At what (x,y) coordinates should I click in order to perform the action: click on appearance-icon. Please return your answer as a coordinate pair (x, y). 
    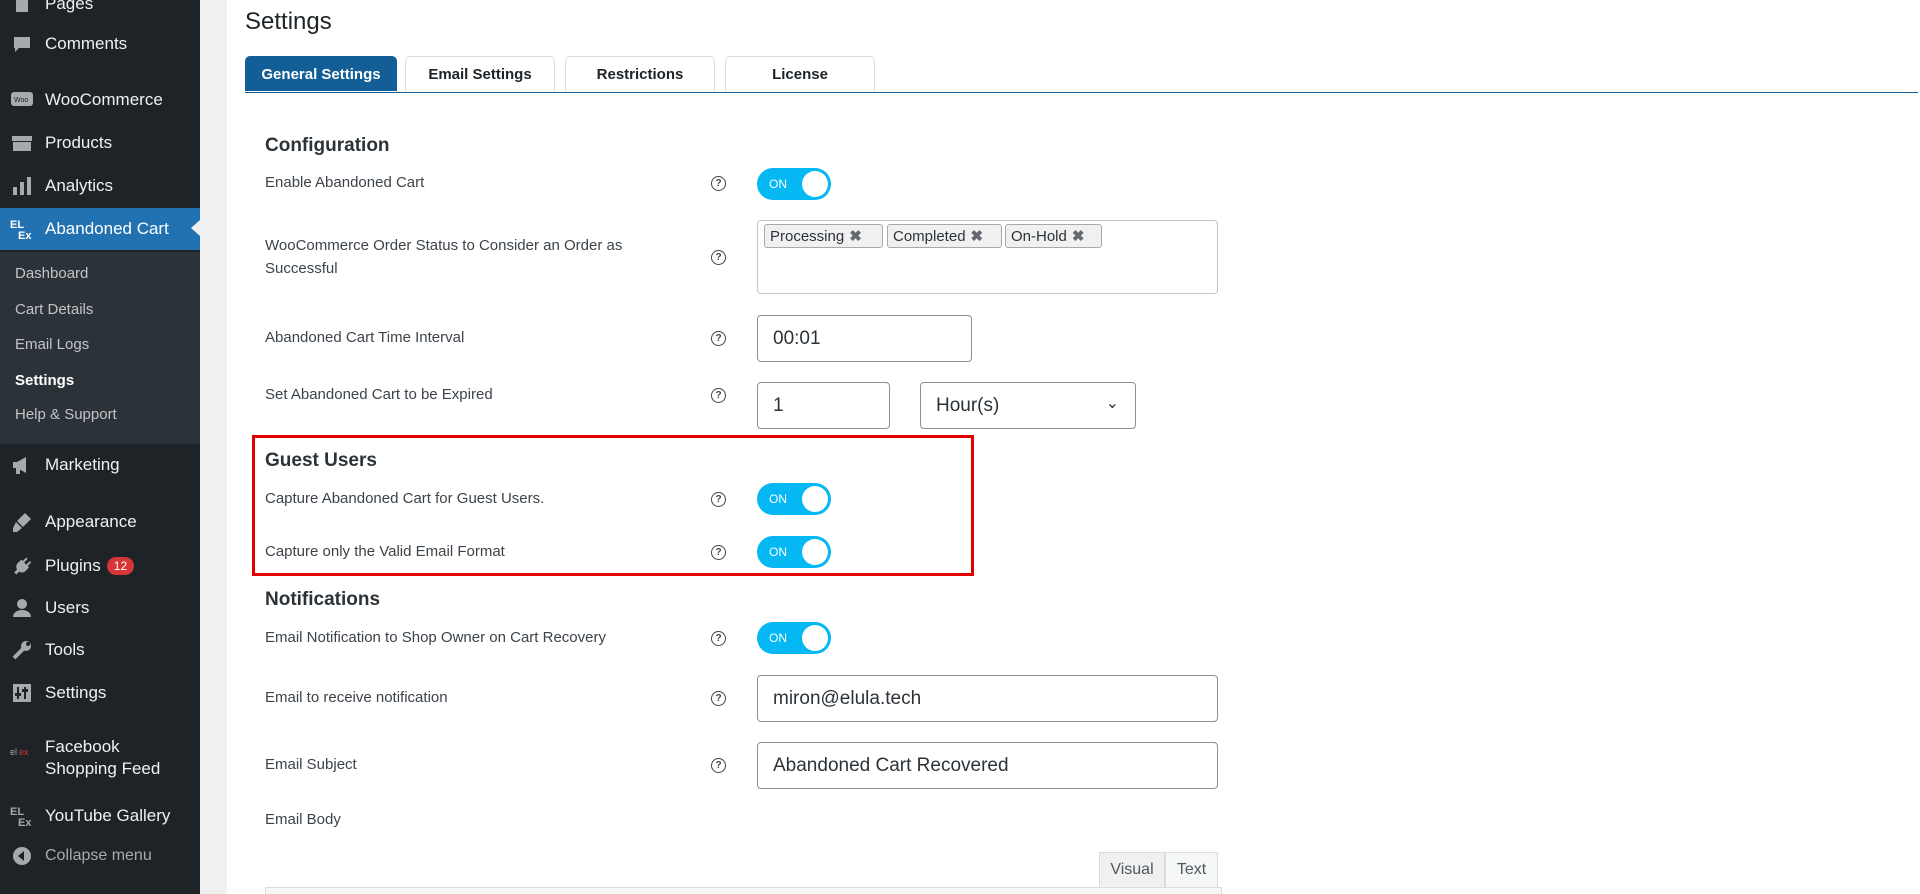
    Looking at the image, I should click on (22, 522).